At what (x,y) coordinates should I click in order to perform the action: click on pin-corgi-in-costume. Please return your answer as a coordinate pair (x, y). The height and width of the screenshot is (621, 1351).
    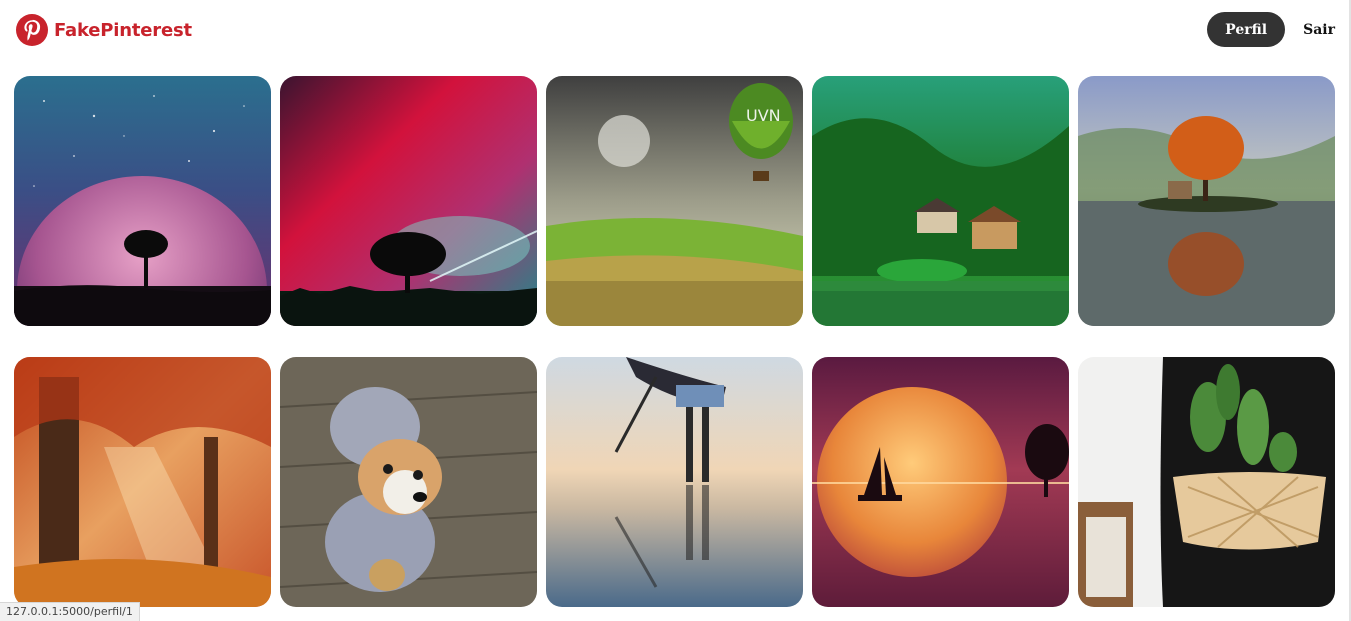
    Looking at the image, I should click on (408, 482).